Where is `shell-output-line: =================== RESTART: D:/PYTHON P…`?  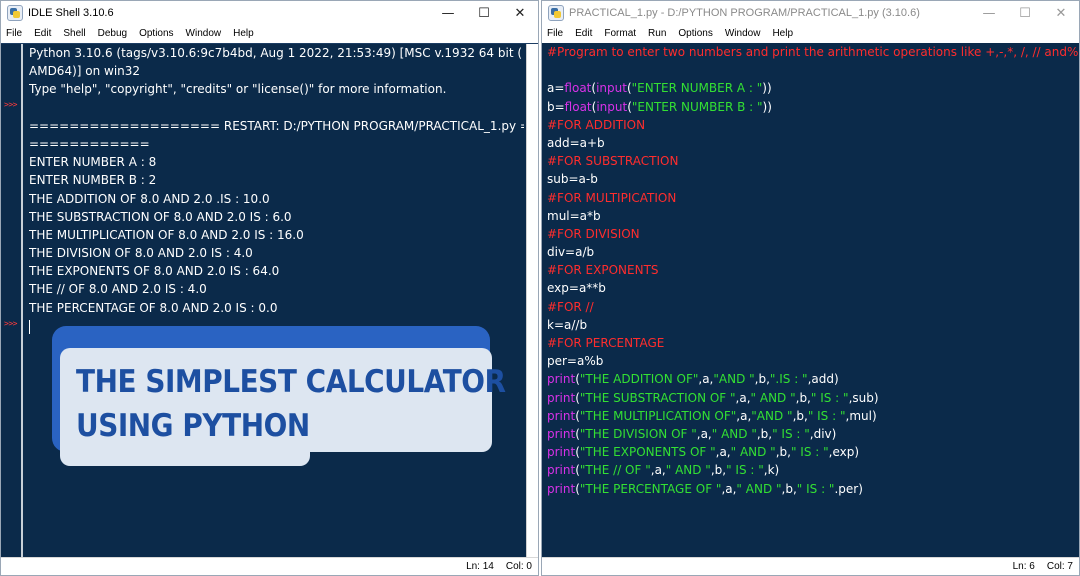 shell-output-line: =================== RESTART: D:/PYTHON P… is located at coordinates (276, 125).